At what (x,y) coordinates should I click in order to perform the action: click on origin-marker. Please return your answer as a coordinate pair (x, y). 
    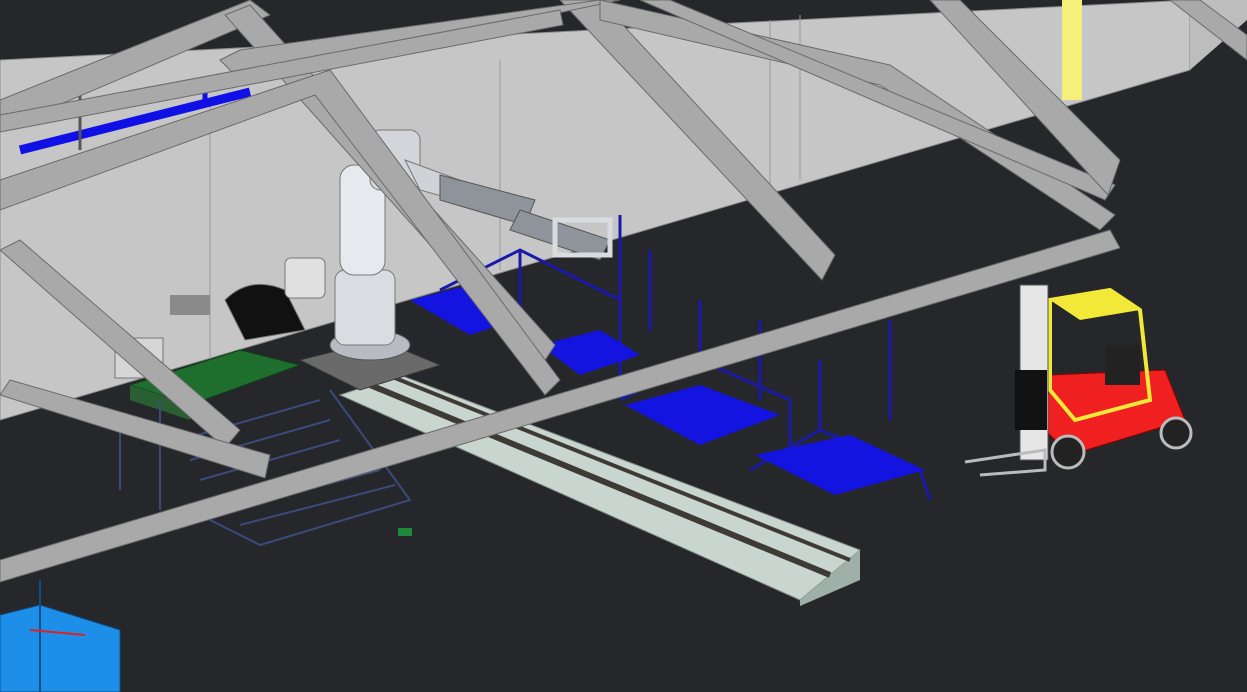
    Looking at the image, I should click on (405, 532).